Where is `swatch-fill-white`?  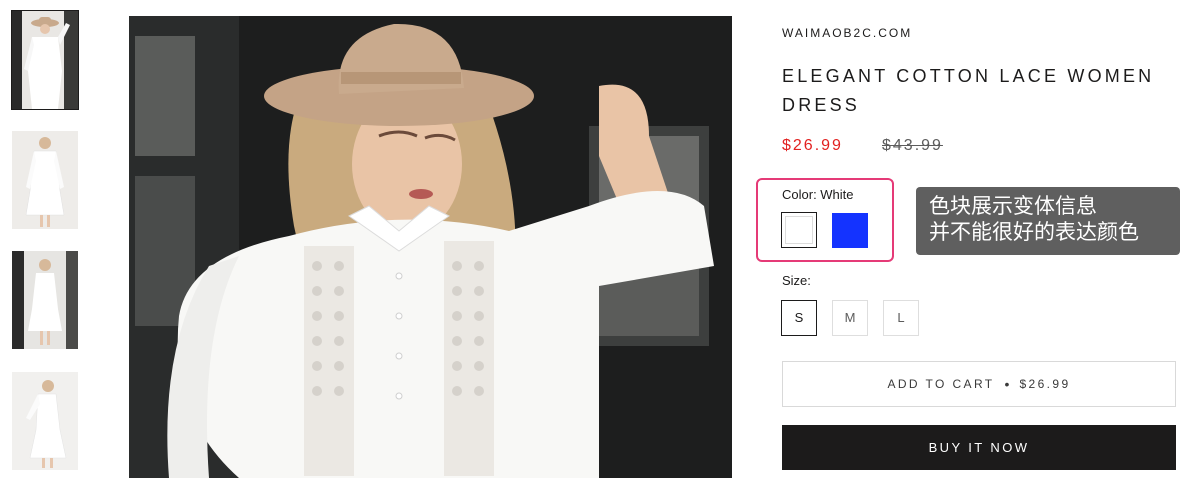
swatch-fill-white is located at coordinates (799, 230).